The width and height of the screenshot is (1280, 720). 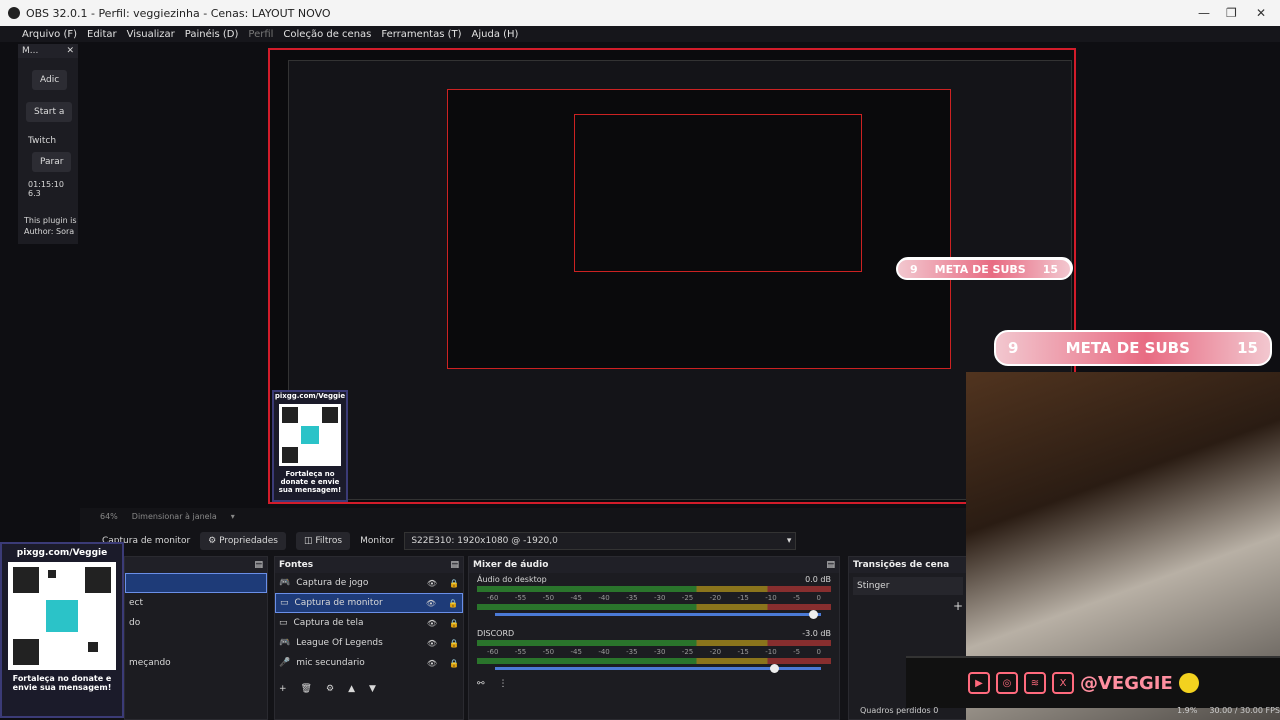 I want to click on fit-to-window: Dimensionar à janela, so click(x=174, y=516).